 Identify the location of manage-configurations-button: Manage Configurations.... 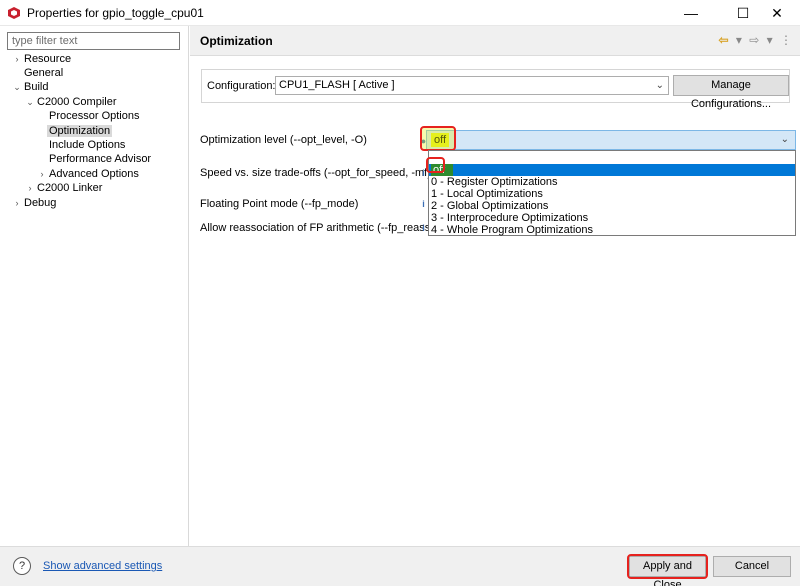
(731, 92).